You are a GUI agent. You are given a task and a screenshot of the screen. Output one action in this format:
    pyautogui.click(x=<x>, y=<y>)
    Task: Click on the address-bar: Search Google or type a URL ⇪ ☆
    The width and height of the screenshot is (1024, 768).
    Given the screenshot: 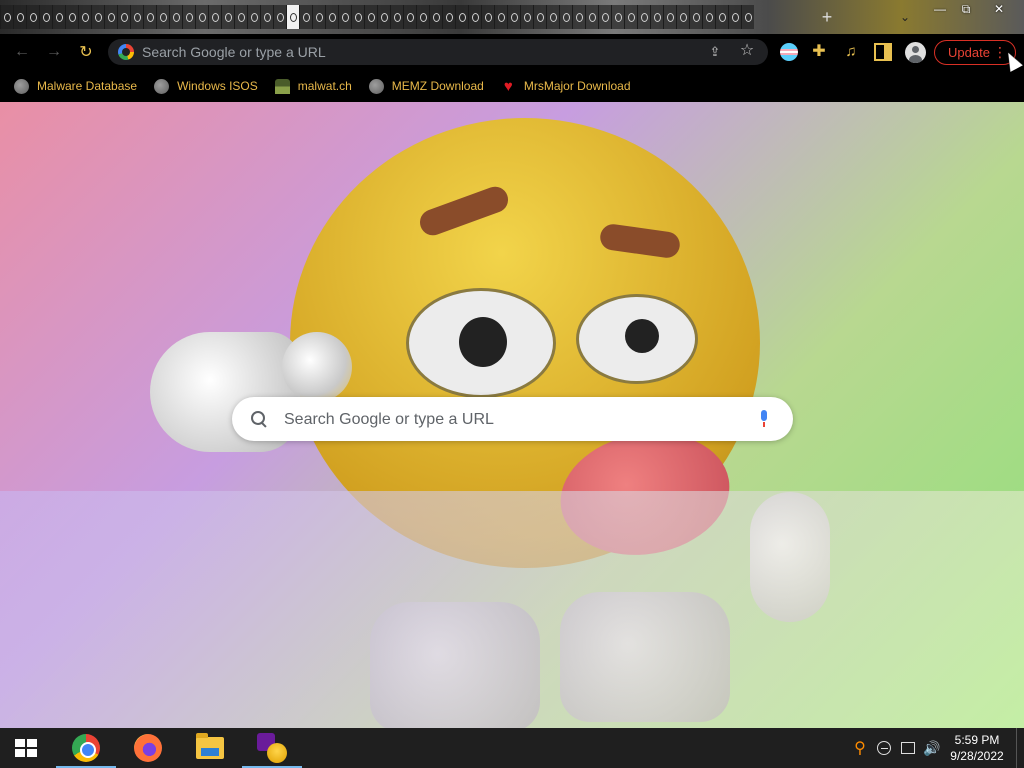 What is the action you would take?
    pyautogui.click(x=438, y=52)
    